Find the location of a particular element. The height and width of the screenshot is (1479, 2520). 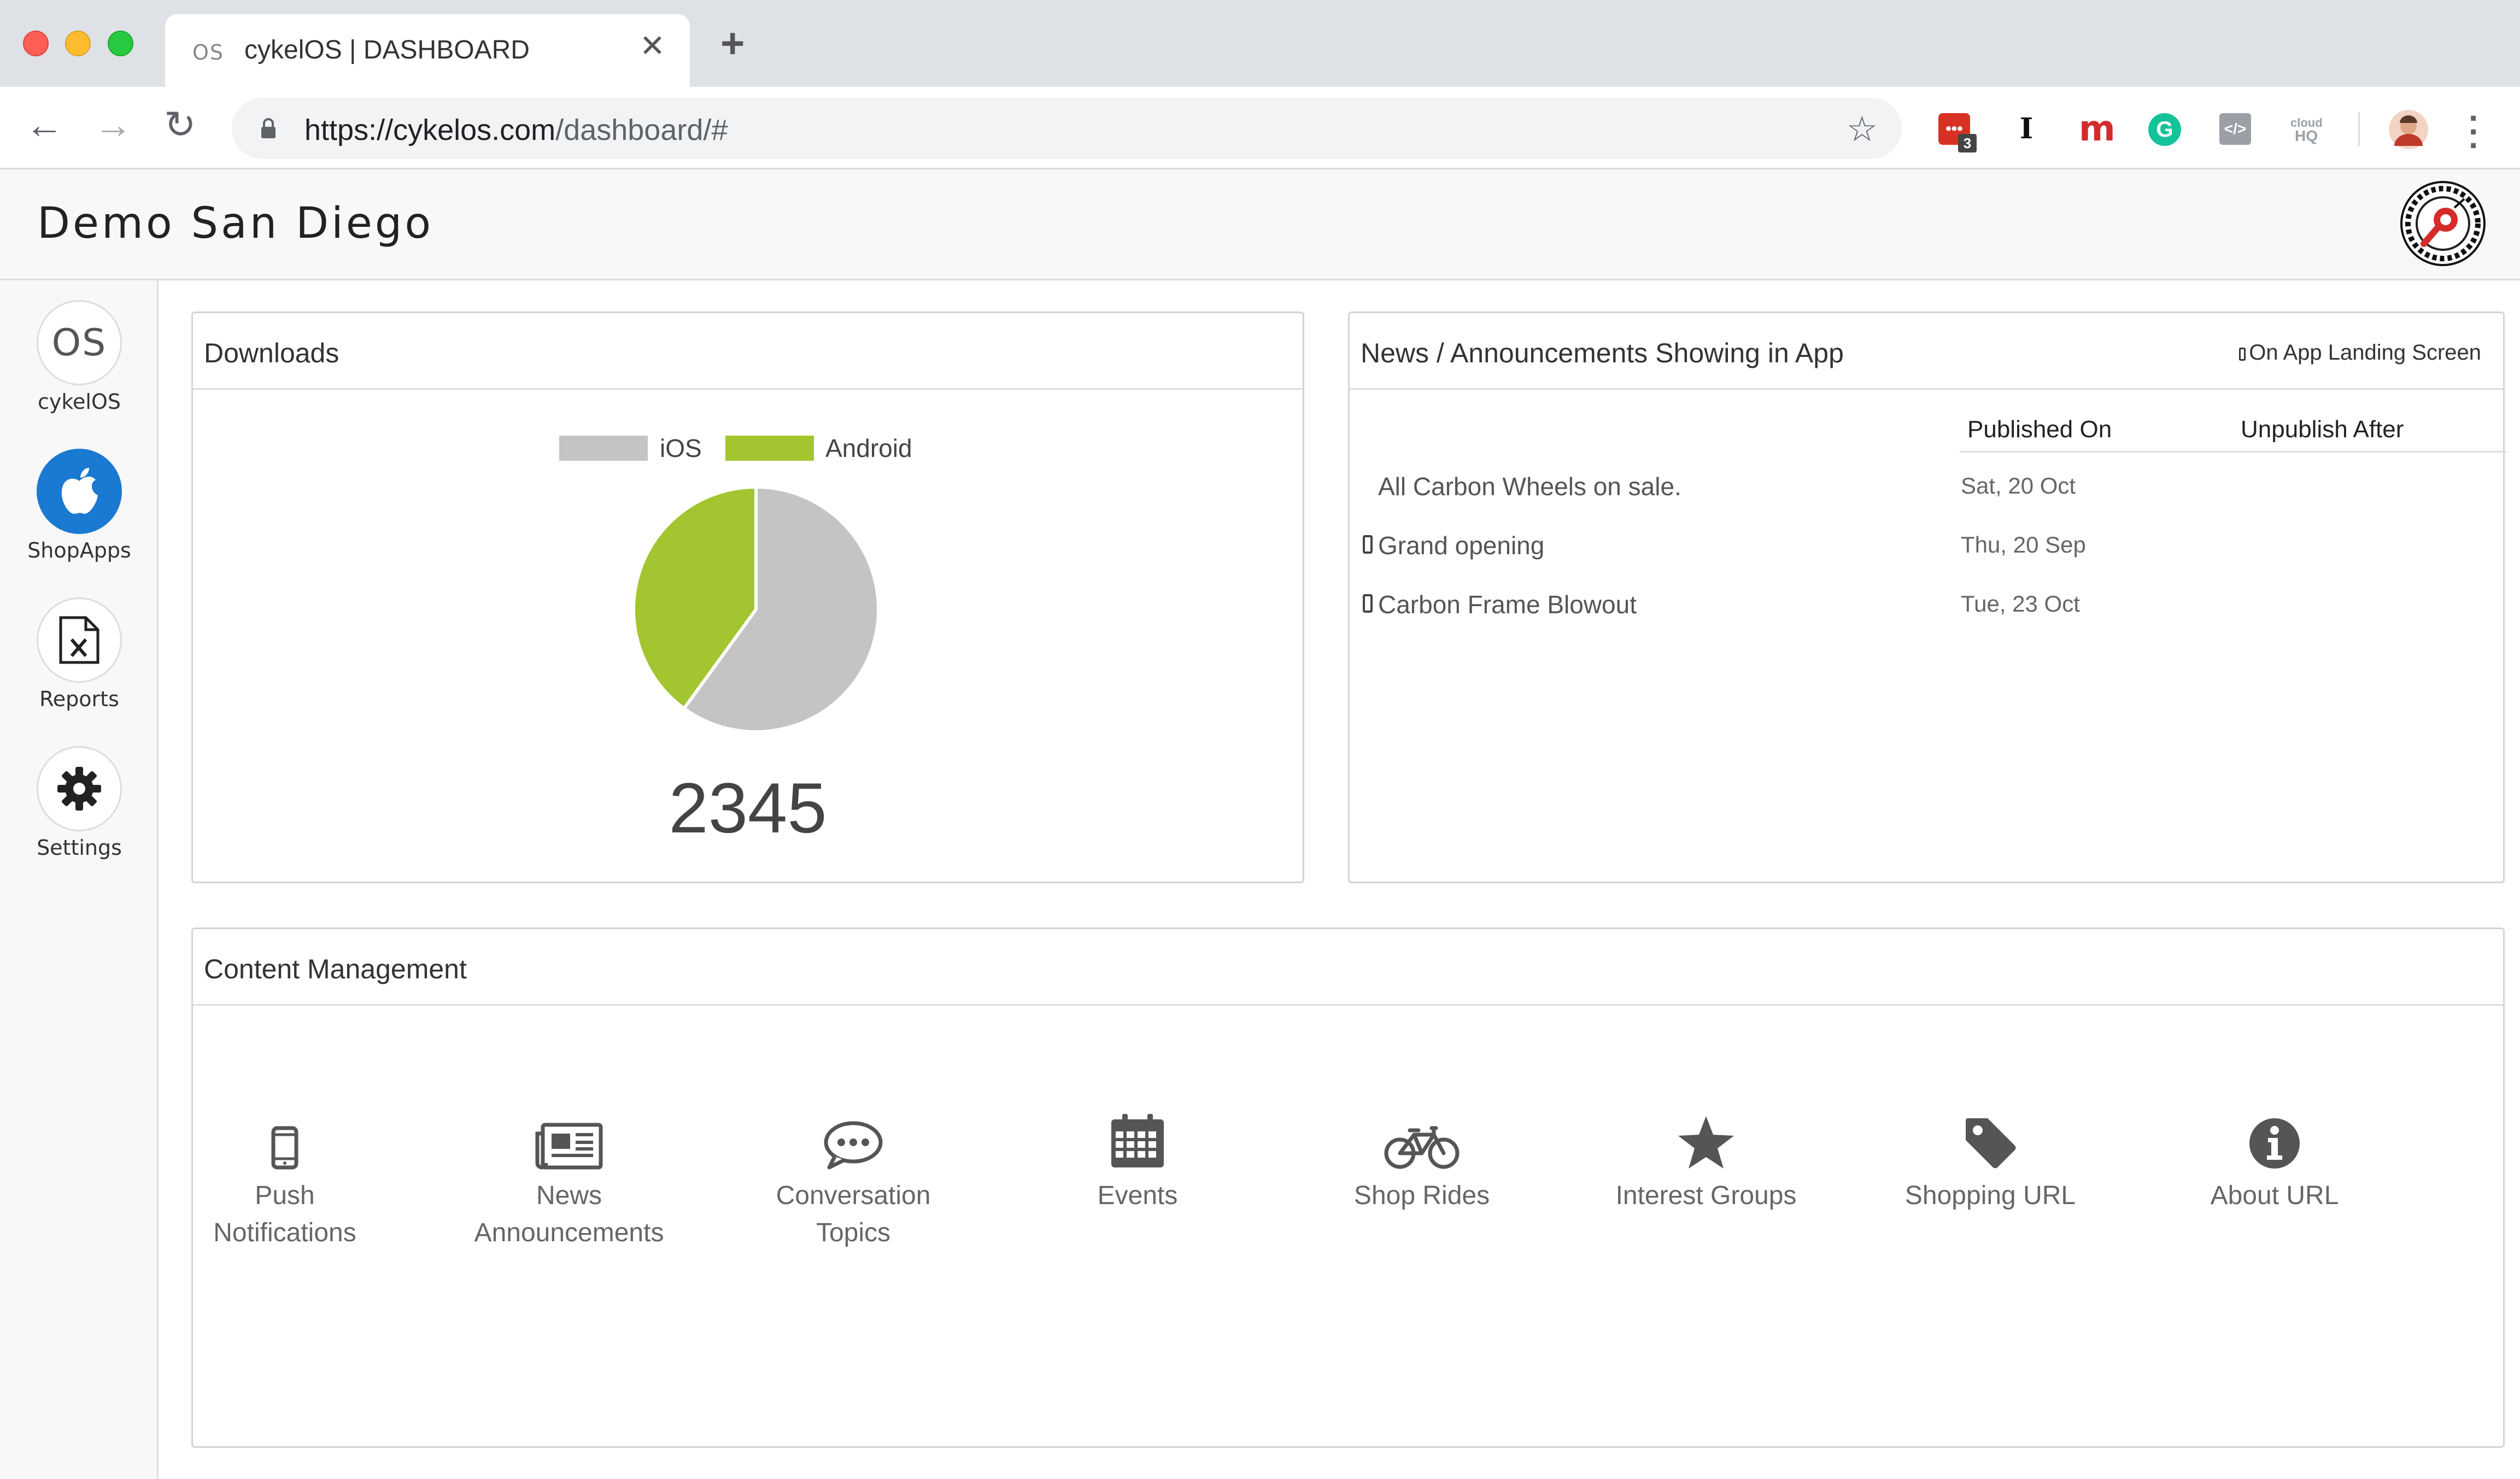

cm-label-line2: Notifications is located at coordinates (284, 1232).